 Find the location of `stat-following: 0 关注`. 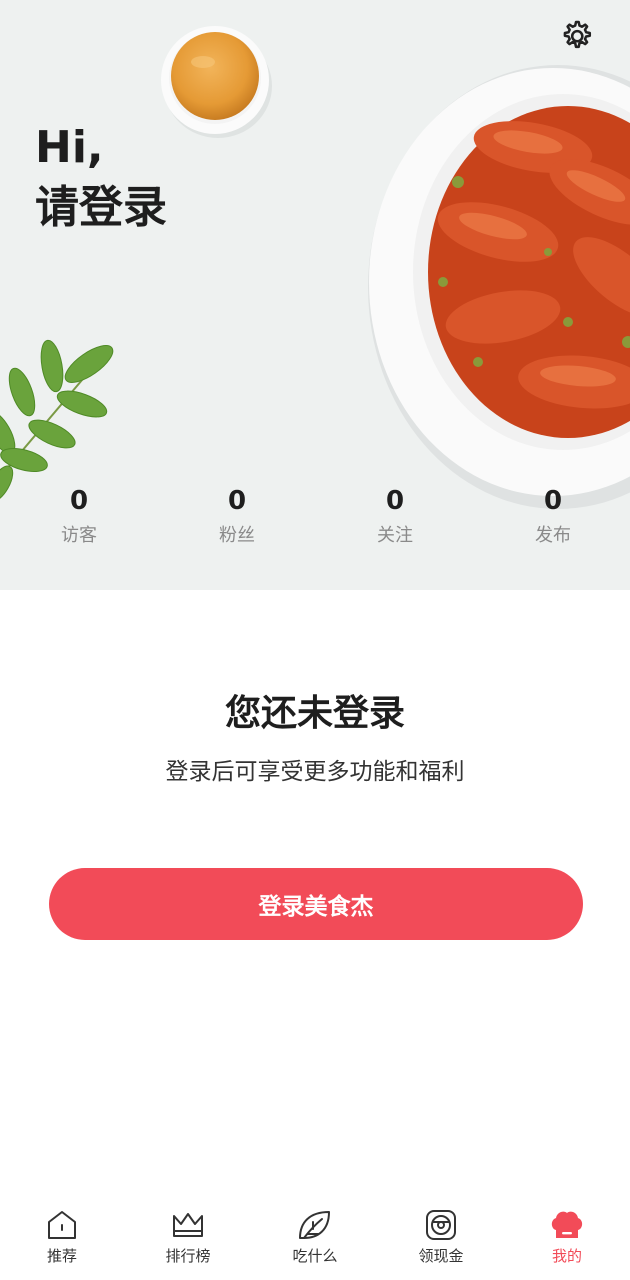

stat-following: 0 关注 is located at coordinates (395, 516).